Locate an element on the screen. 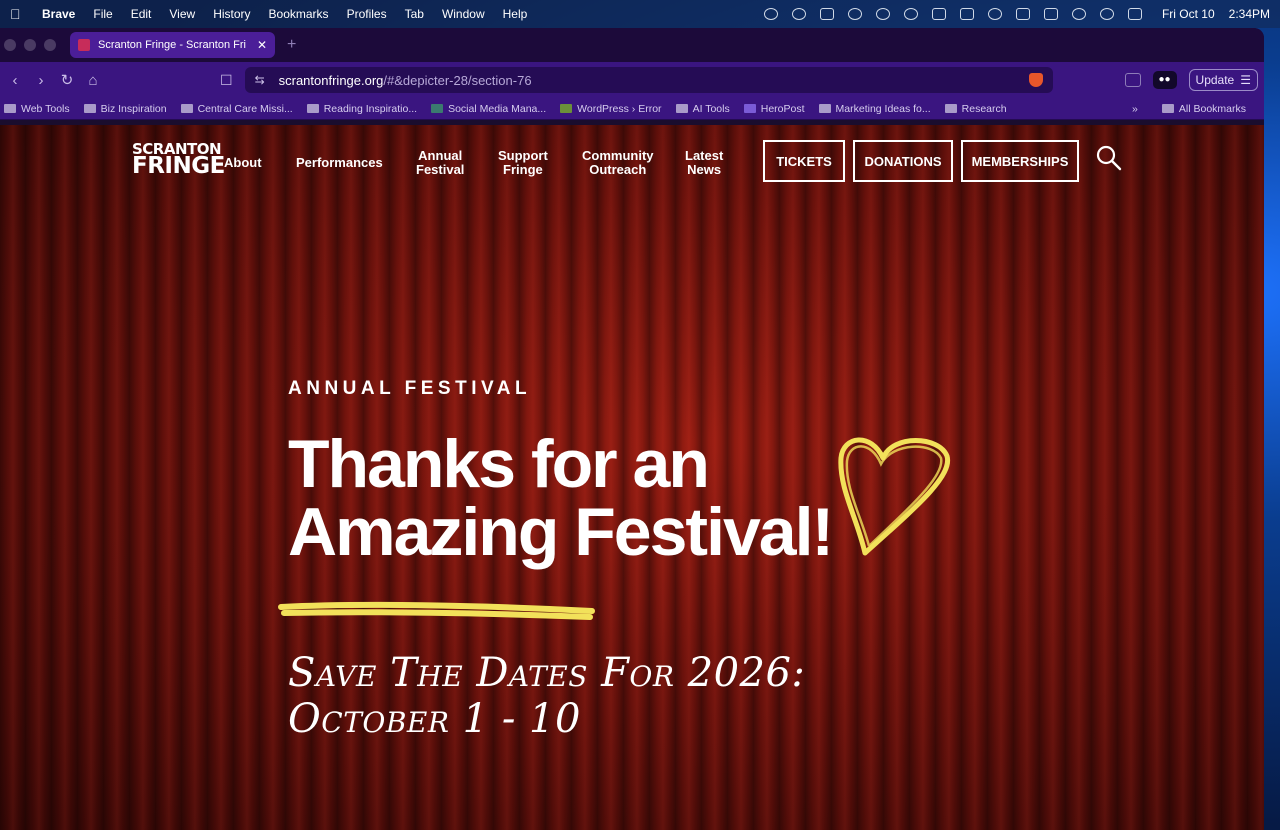  nav-label-line2: News is located at coordinates (704, 169).